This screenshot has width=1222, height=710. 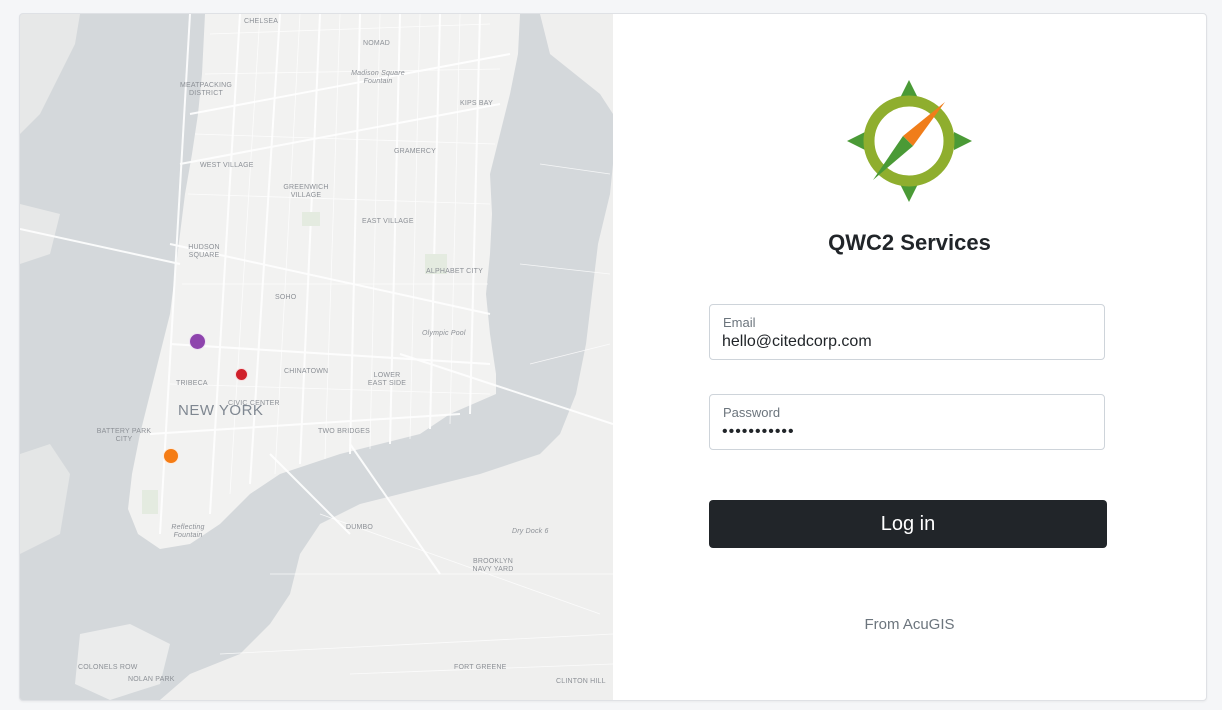 I want to click on password-field: Password, so click(x=907, y=422).